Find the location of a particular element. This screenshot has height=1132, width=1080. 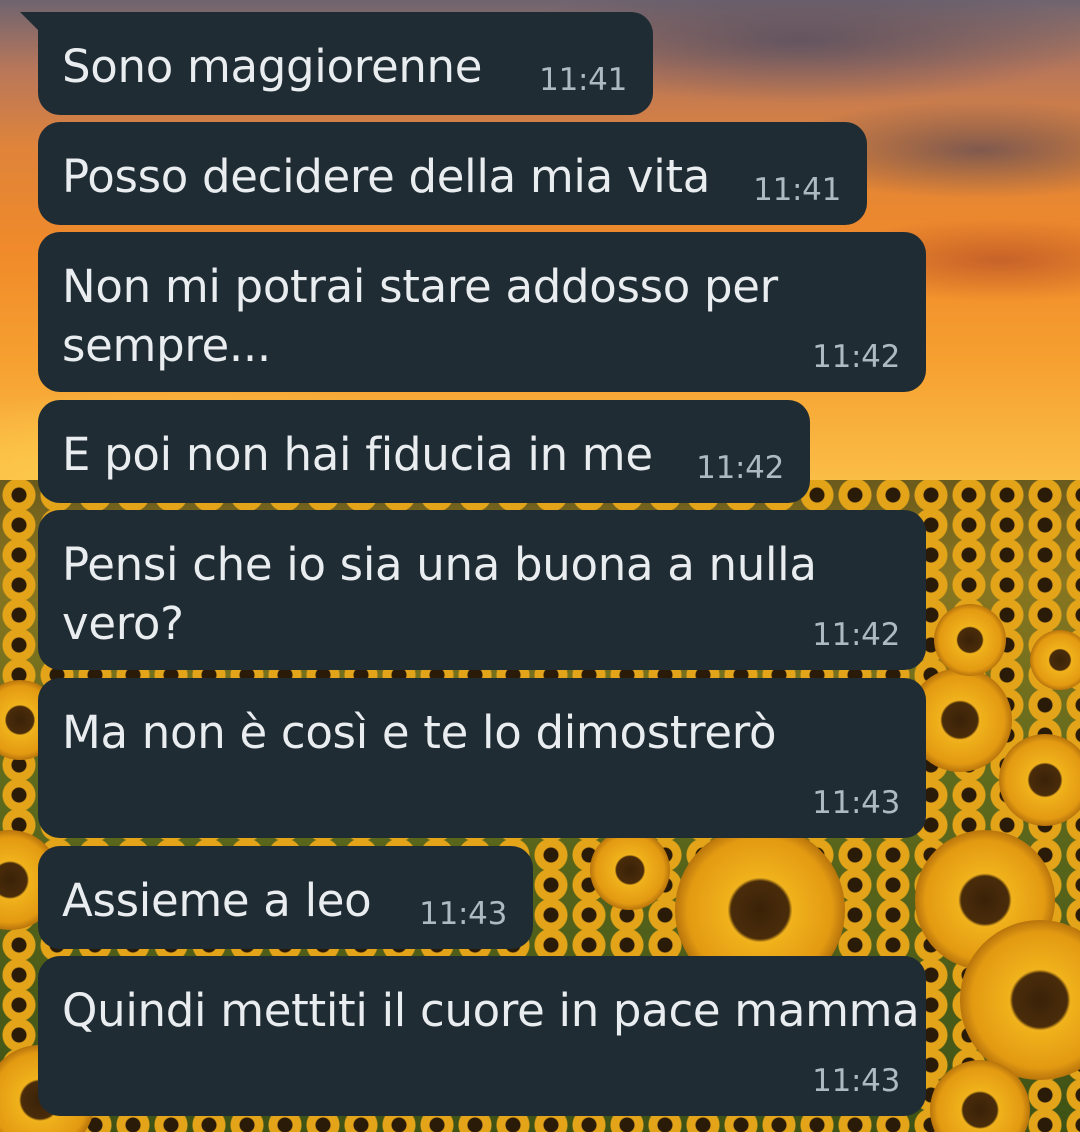

bubble-tail is located at coordinates (31, 23).